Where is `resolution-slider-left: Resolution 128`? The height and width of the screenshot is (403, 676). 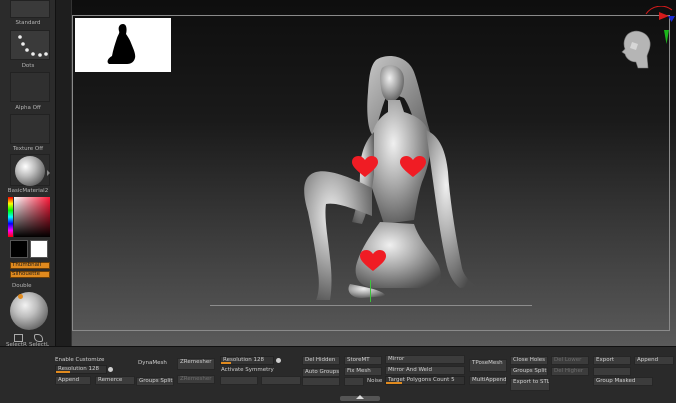
resolution-slider-left: Resolution 128 is located at coordinates (81, 369).